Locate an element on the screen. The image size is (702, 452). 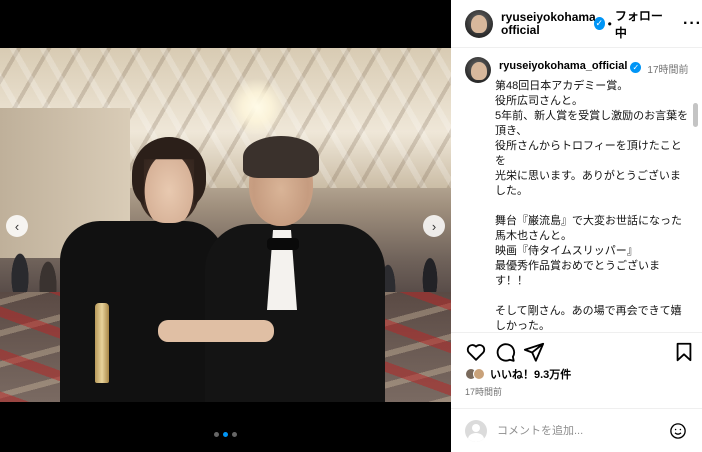
heart-icon is located at coordinates (476, 352).